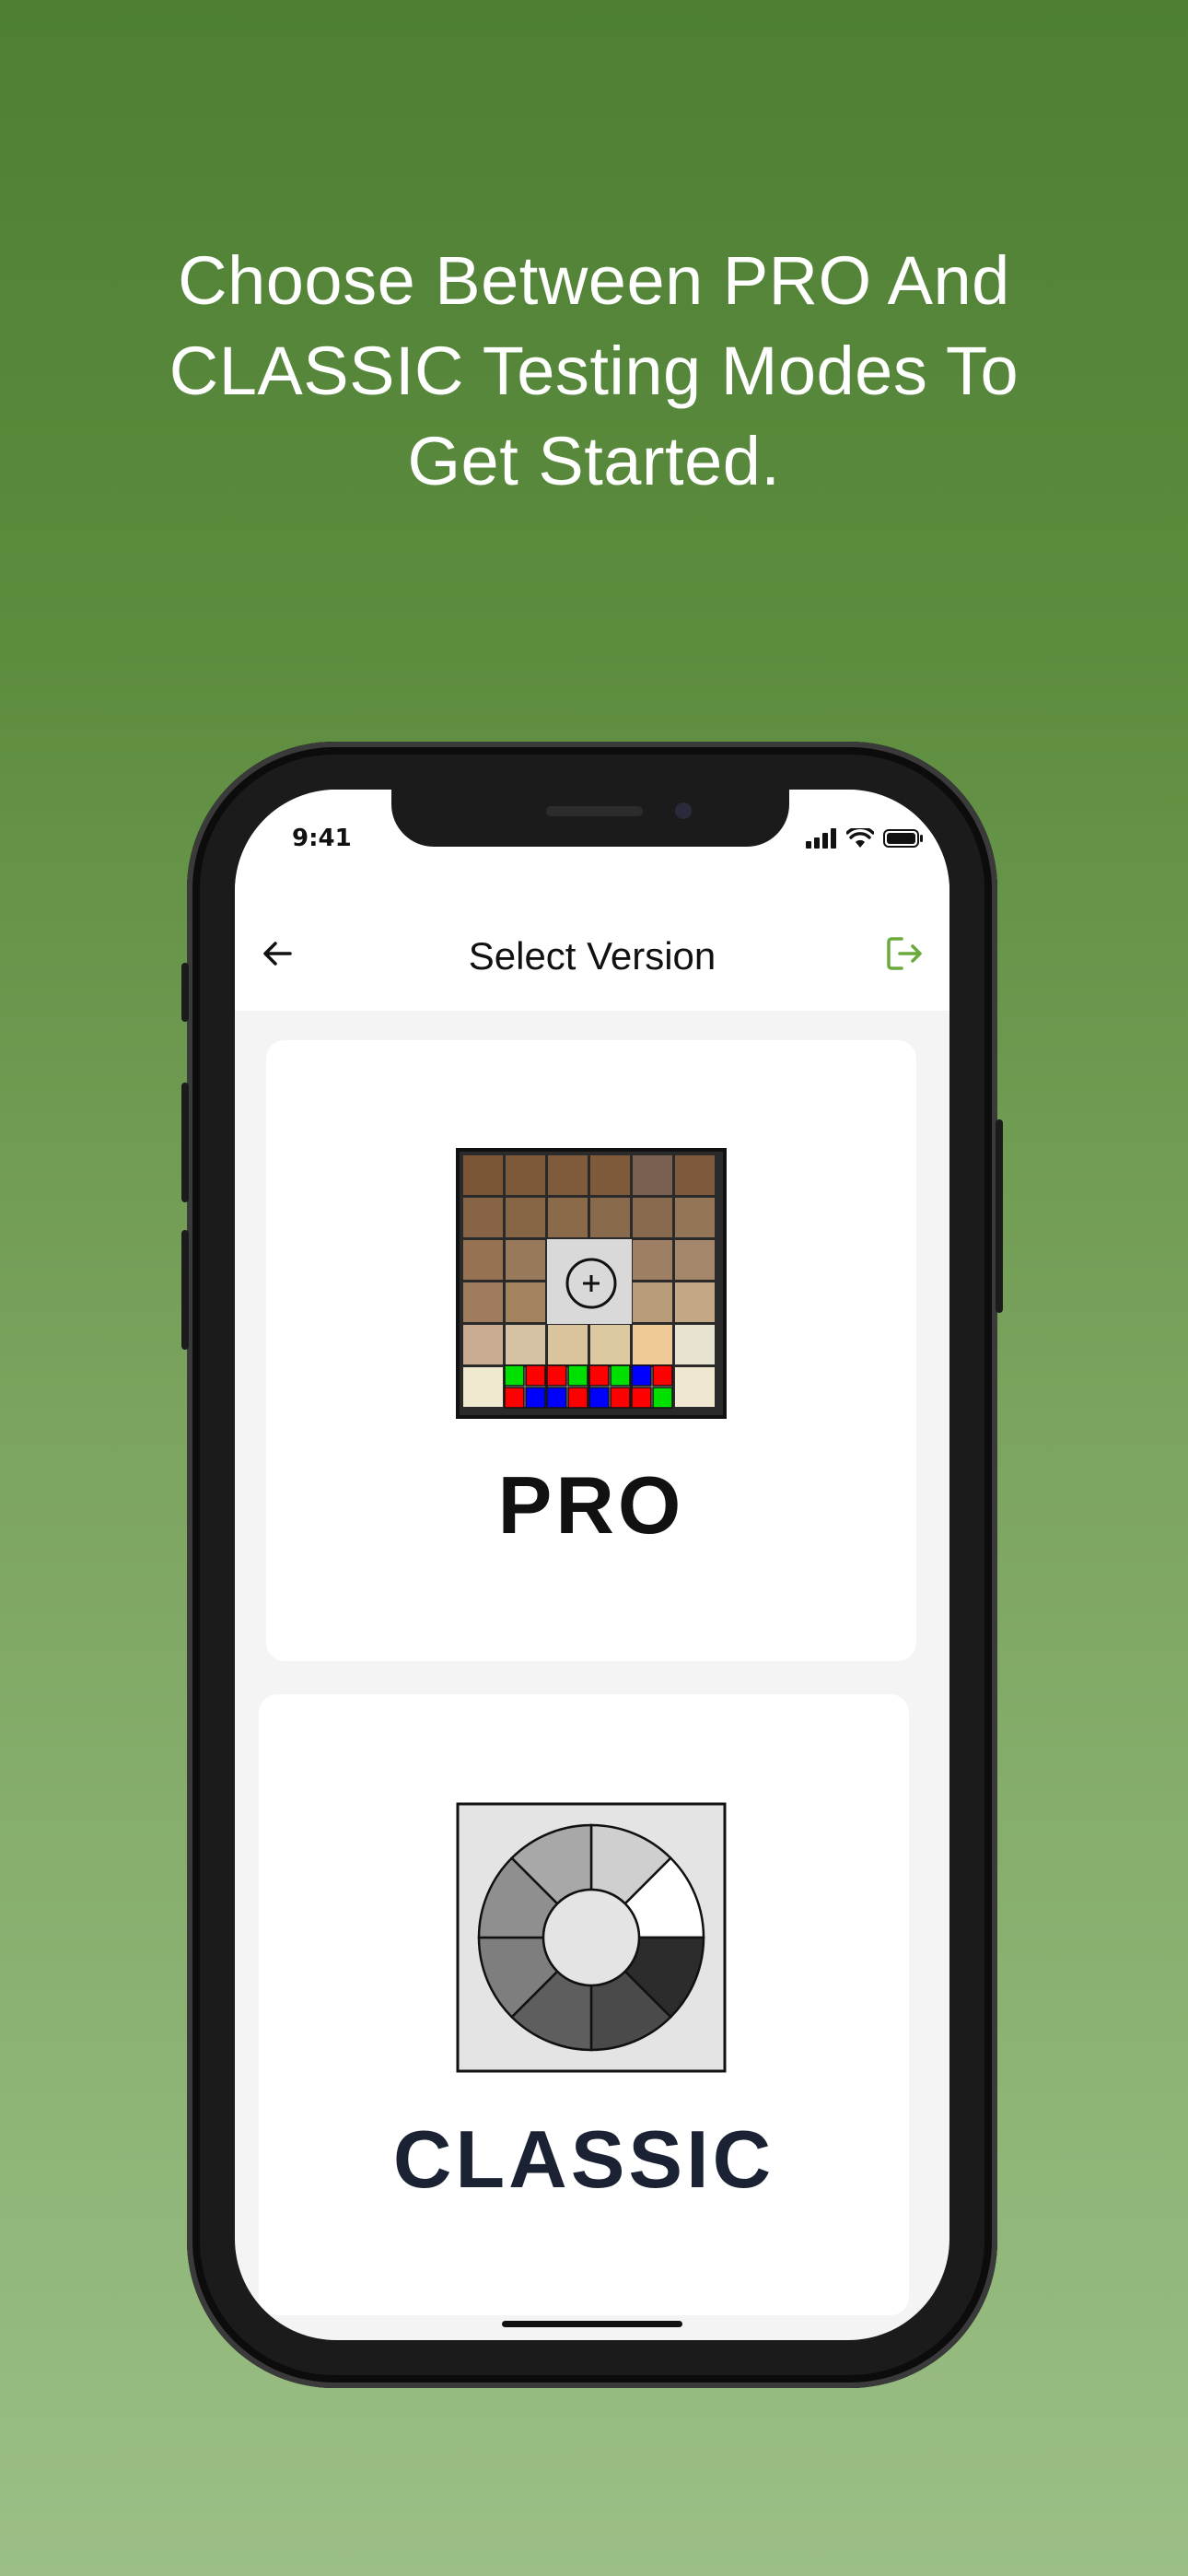  I want to click on app-header: Select Version, so click(592, 953).